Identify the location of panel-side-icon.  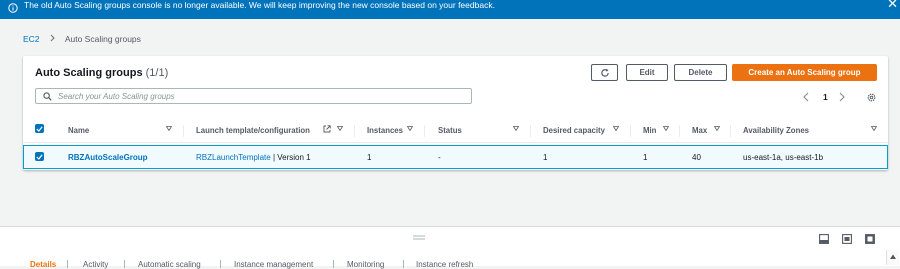
(847, 239).